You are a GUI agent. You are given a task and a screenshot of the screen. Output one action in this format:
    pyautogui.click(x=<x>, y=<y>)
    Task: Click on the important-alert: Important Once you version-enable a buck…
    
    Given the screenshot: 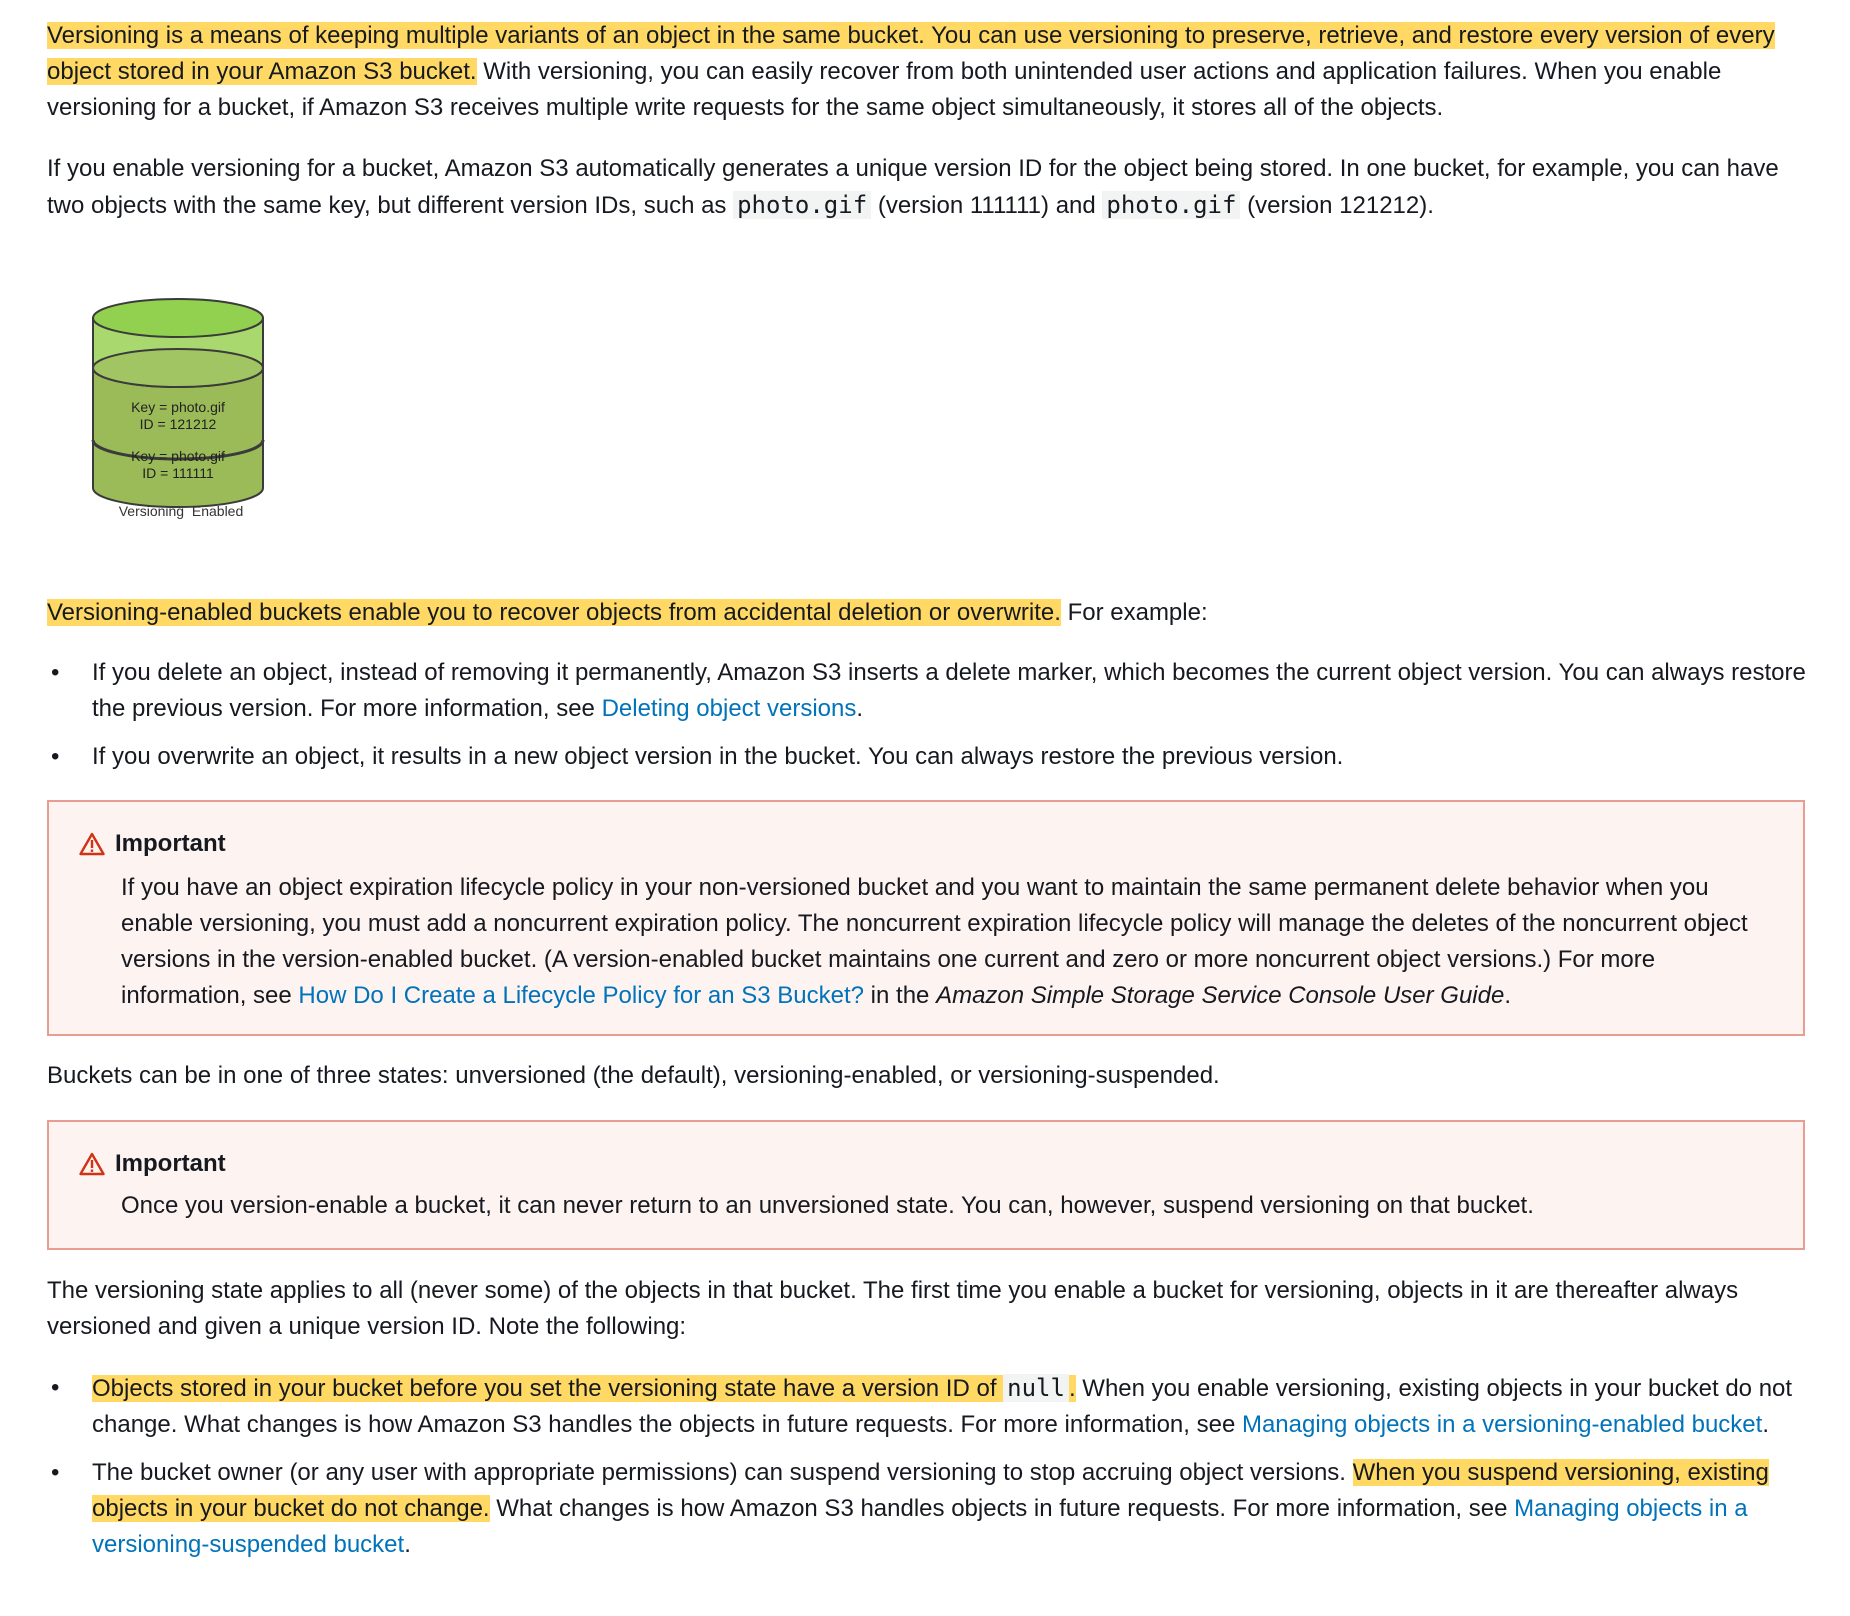 What is the action you would take?
    pyautogui.click(x=926, y=1185)
    